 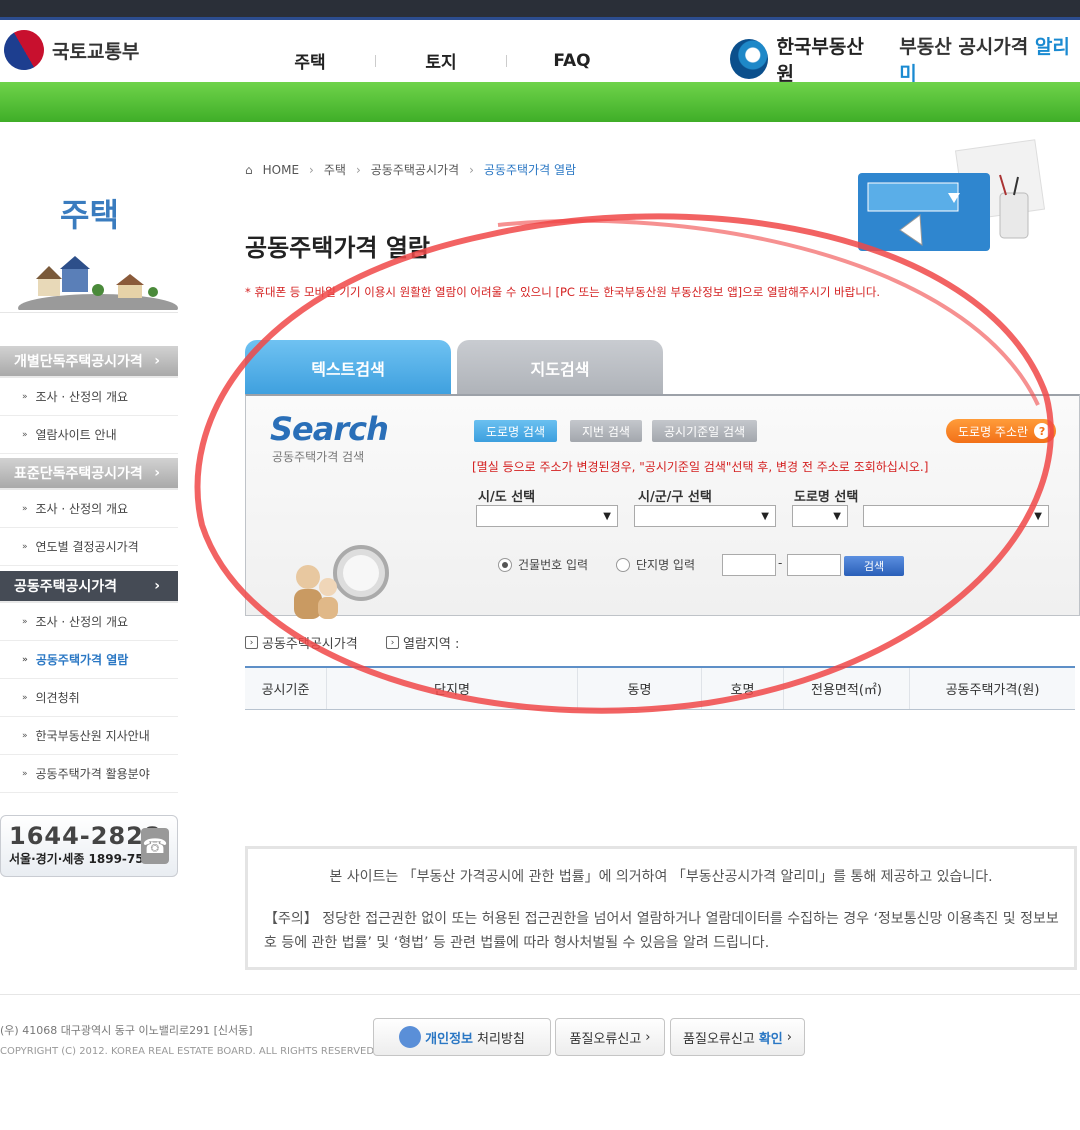 I want to click on kab-logo-text: 한국부동산원, so click(x=820, y=60).